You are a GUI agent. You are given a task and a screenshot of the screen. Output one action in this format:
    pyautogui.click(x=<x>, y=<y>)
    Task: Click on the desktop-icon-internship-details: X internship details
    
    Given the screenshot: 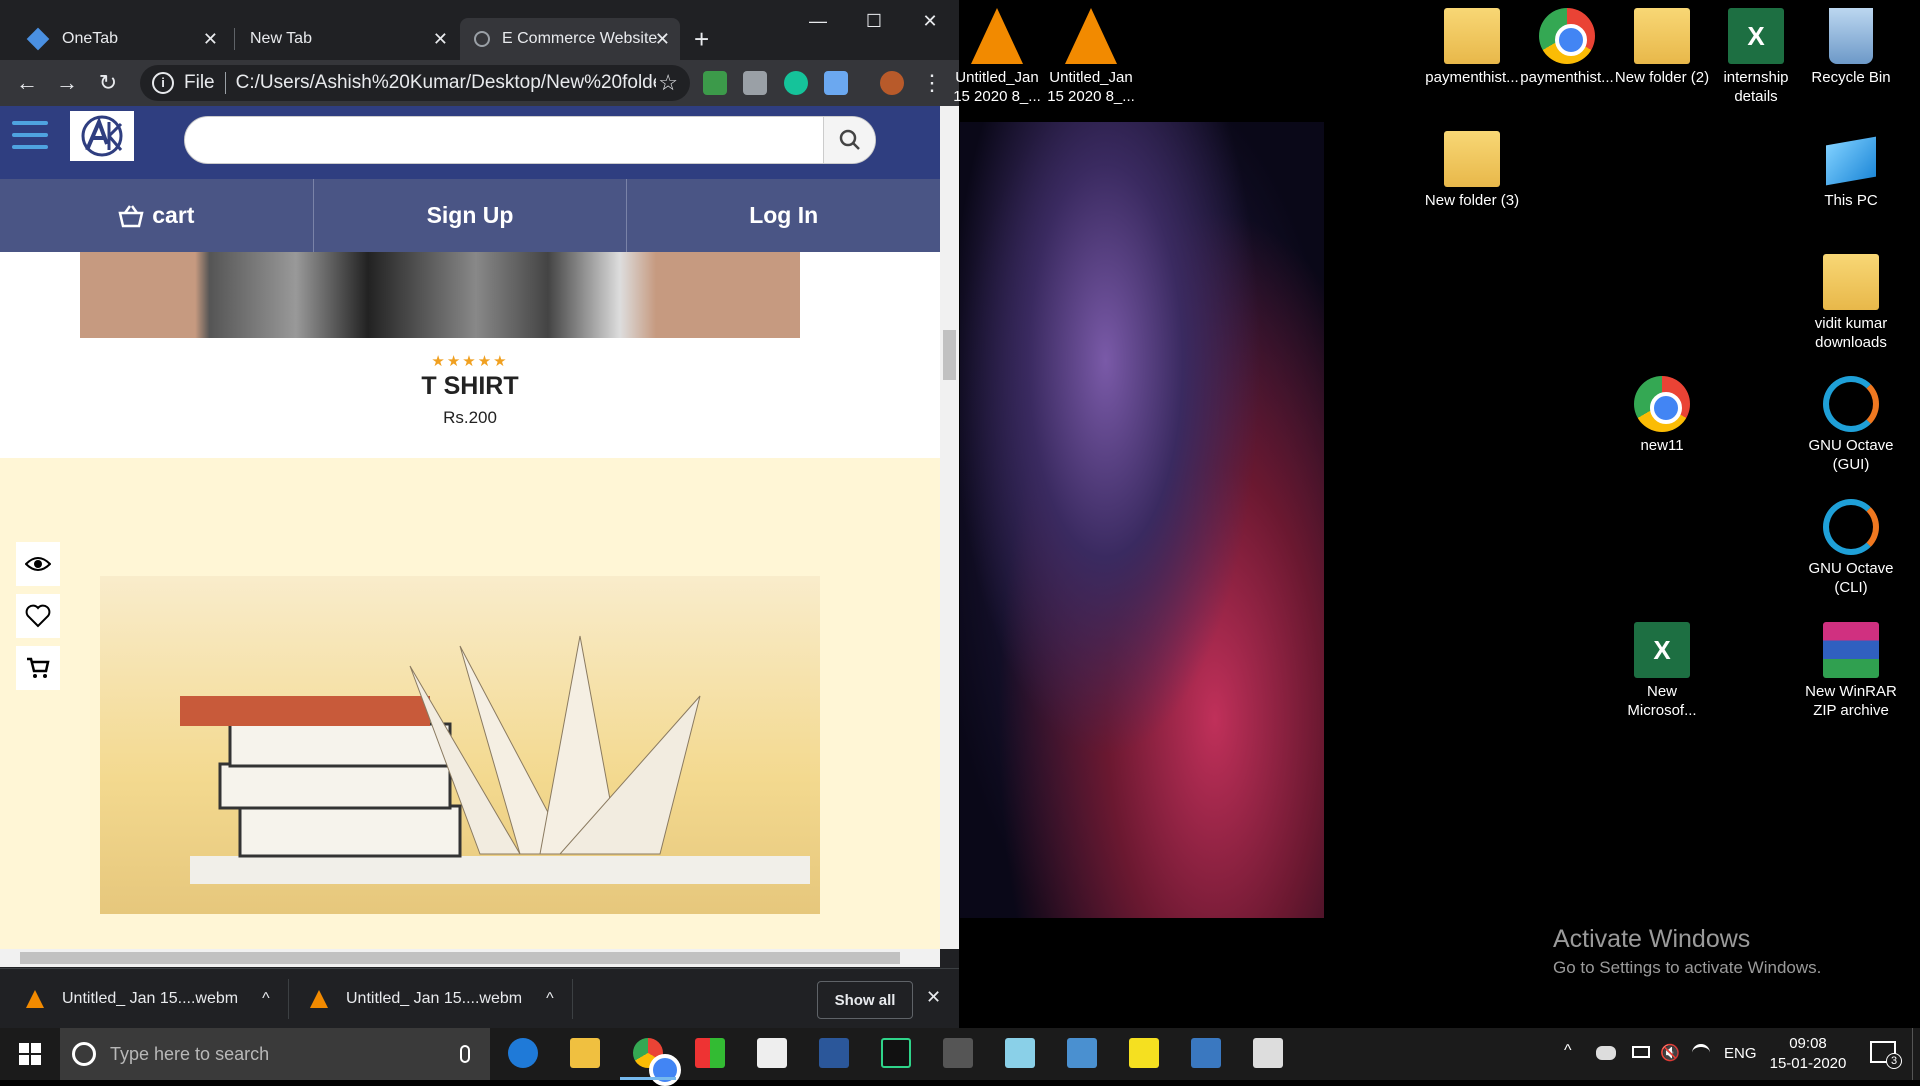 What is the action you would take?
    pyautogui.click(x=1756, y=57)
    